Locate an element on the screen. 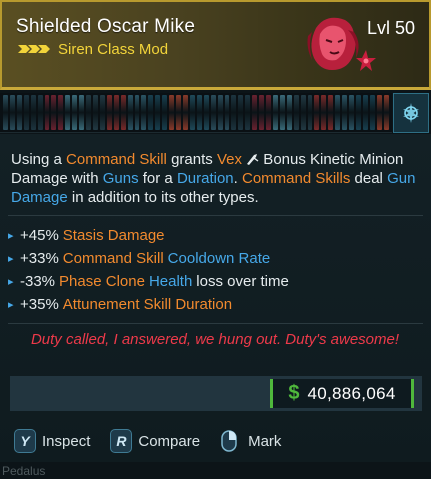  parts-strip is located at coordinates (196, 113).